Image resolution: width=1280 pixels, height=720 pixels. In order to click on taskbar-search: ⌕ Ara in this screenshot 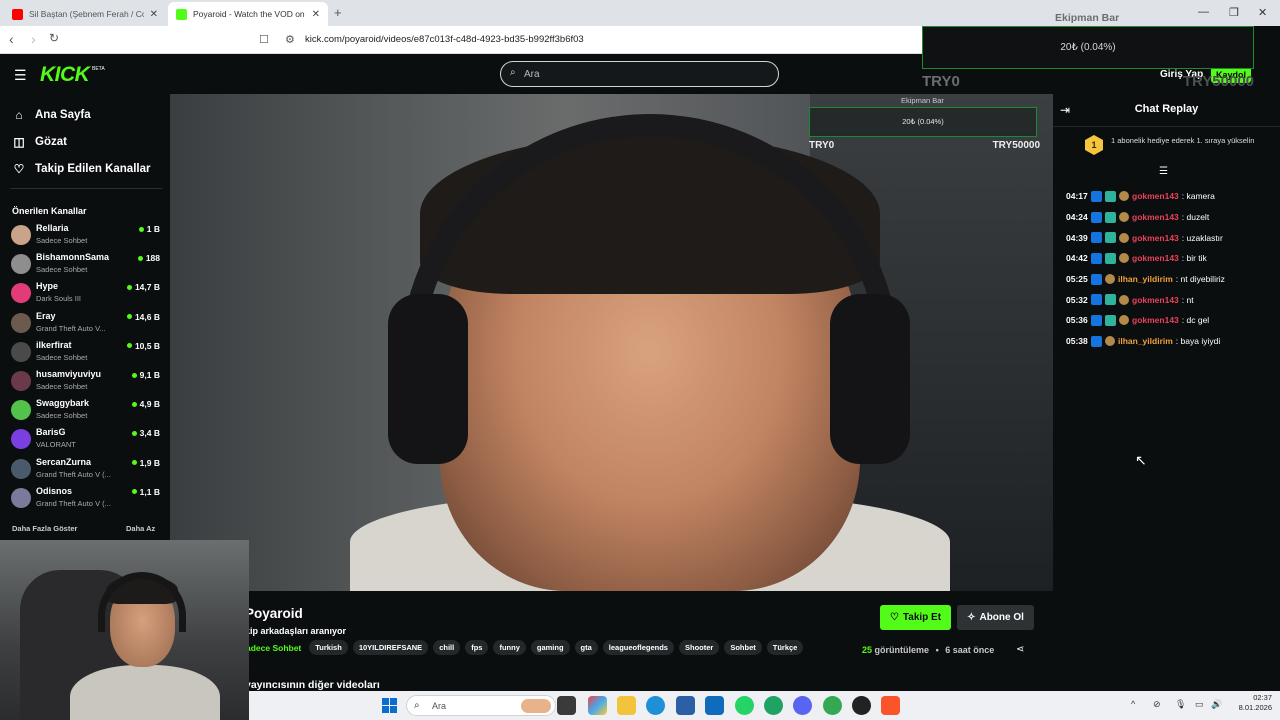, I will do `click(481, 705)`.